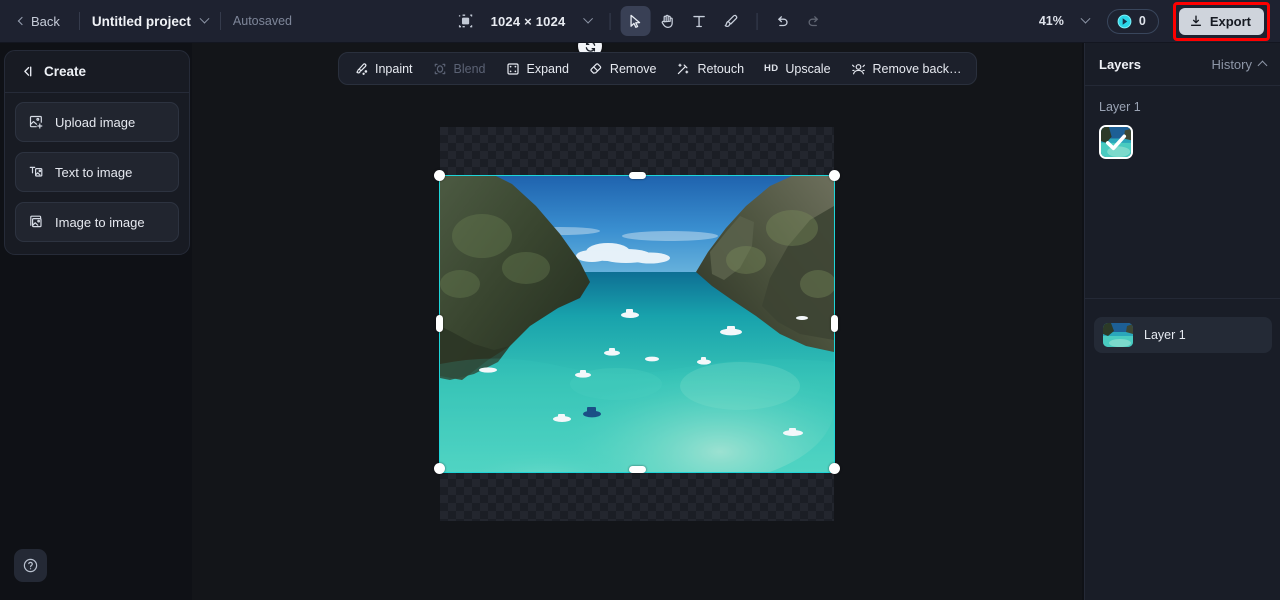 The height and width of the screenshot is (600, 1280). I want to click on upload-image-label: Upload image, so click(95, 122).